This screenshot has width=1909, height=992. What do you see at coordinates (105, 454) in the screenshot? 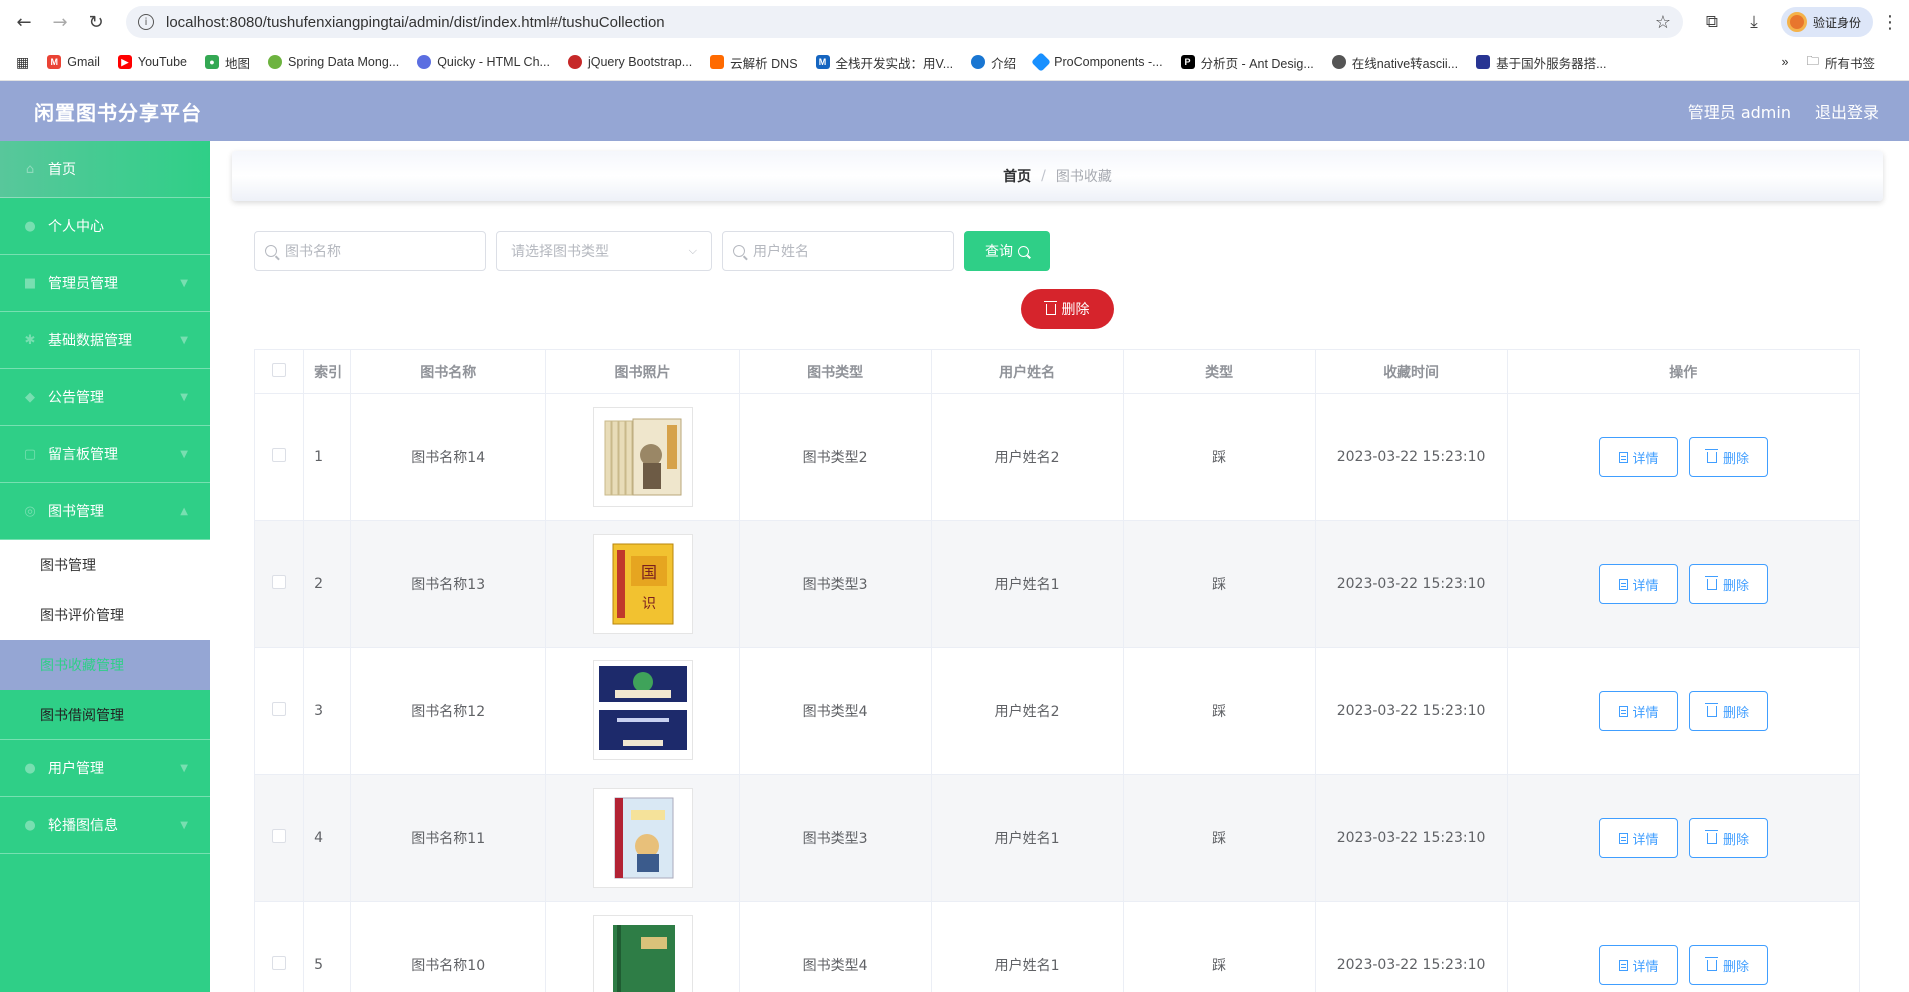
I see `sidebar-item-messages: ▢ 留言板管理 ▼` at bounding box center [105, 454].